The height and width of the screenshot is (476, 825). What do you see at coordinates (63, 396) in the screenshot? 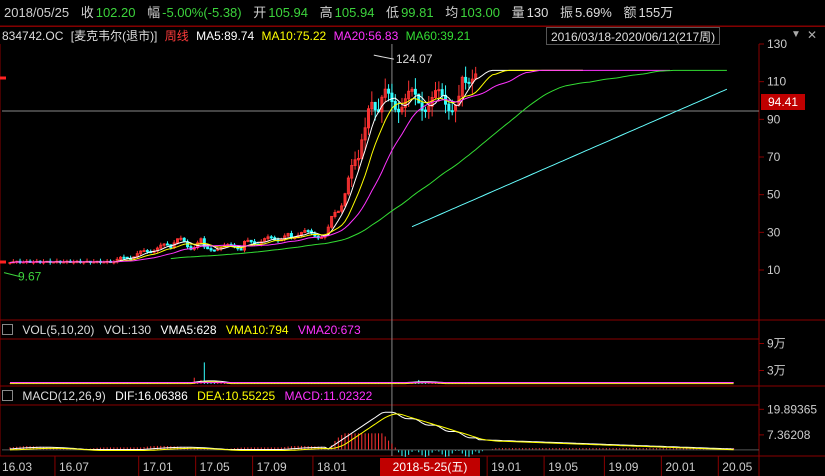
I see `macd-indicator-name: MACD(12,26,9)` at bounding box center [63, 396].